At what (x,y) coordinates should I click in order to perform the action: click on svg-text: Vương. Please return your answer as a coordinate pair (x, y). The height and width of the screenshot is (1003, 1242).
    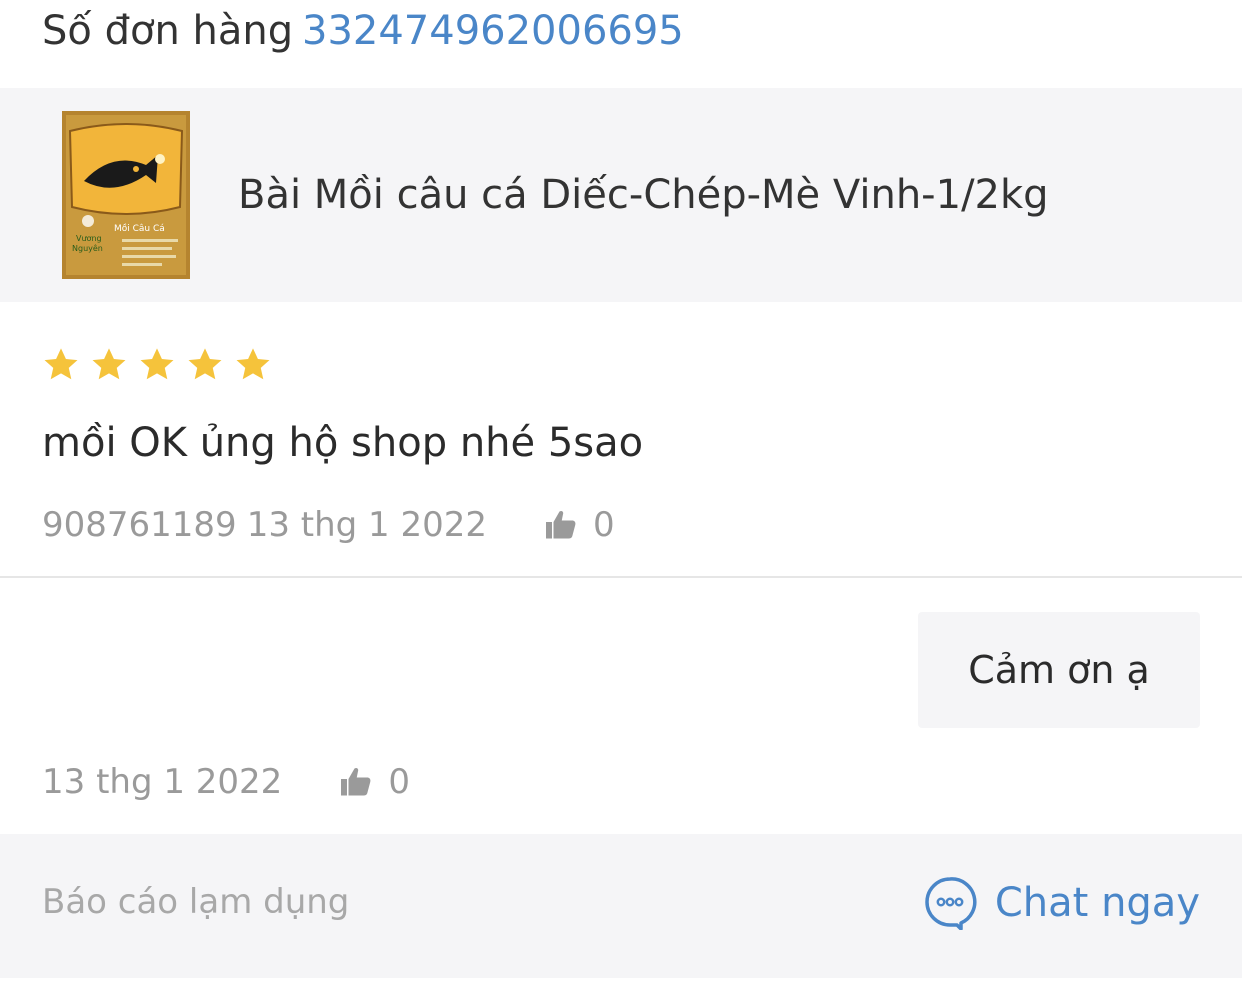
    Looking at the image, I should click on (89, 238).